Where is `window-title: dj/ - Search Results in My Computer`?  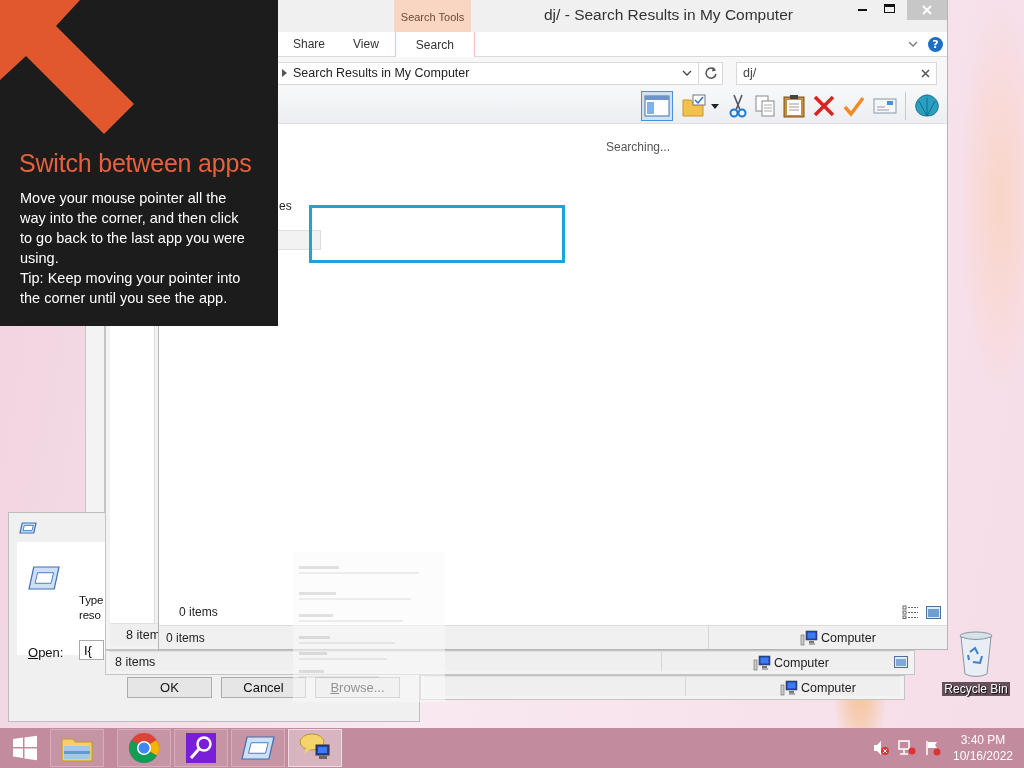
window-title: dj/ - Search Results in My Computer is located at coordinates (668, 15).